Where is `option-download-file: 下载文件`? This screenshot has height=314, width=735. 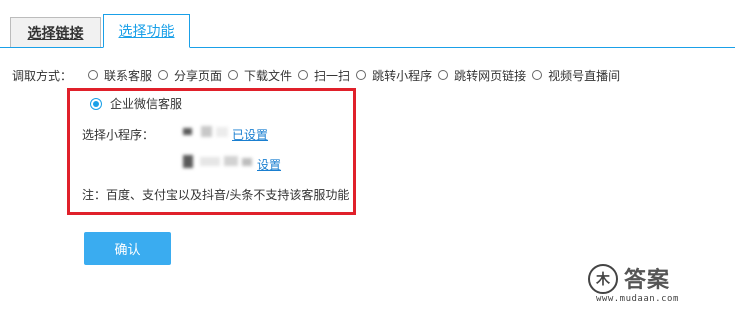
option-download-file: 下载文件 is located at coordinates (260, 75).